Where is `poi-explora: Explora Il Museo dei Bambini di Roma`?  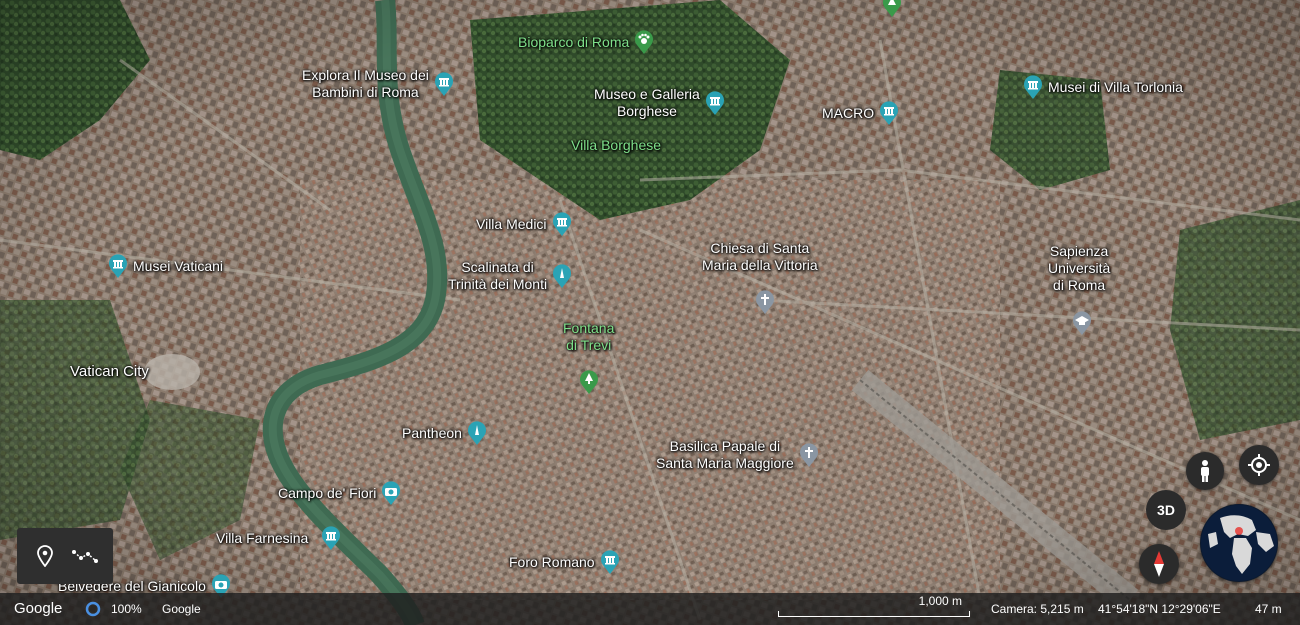
poi-explora: Explora Il Museo dei Bambini di Roma is located at coordinates (378, 84).